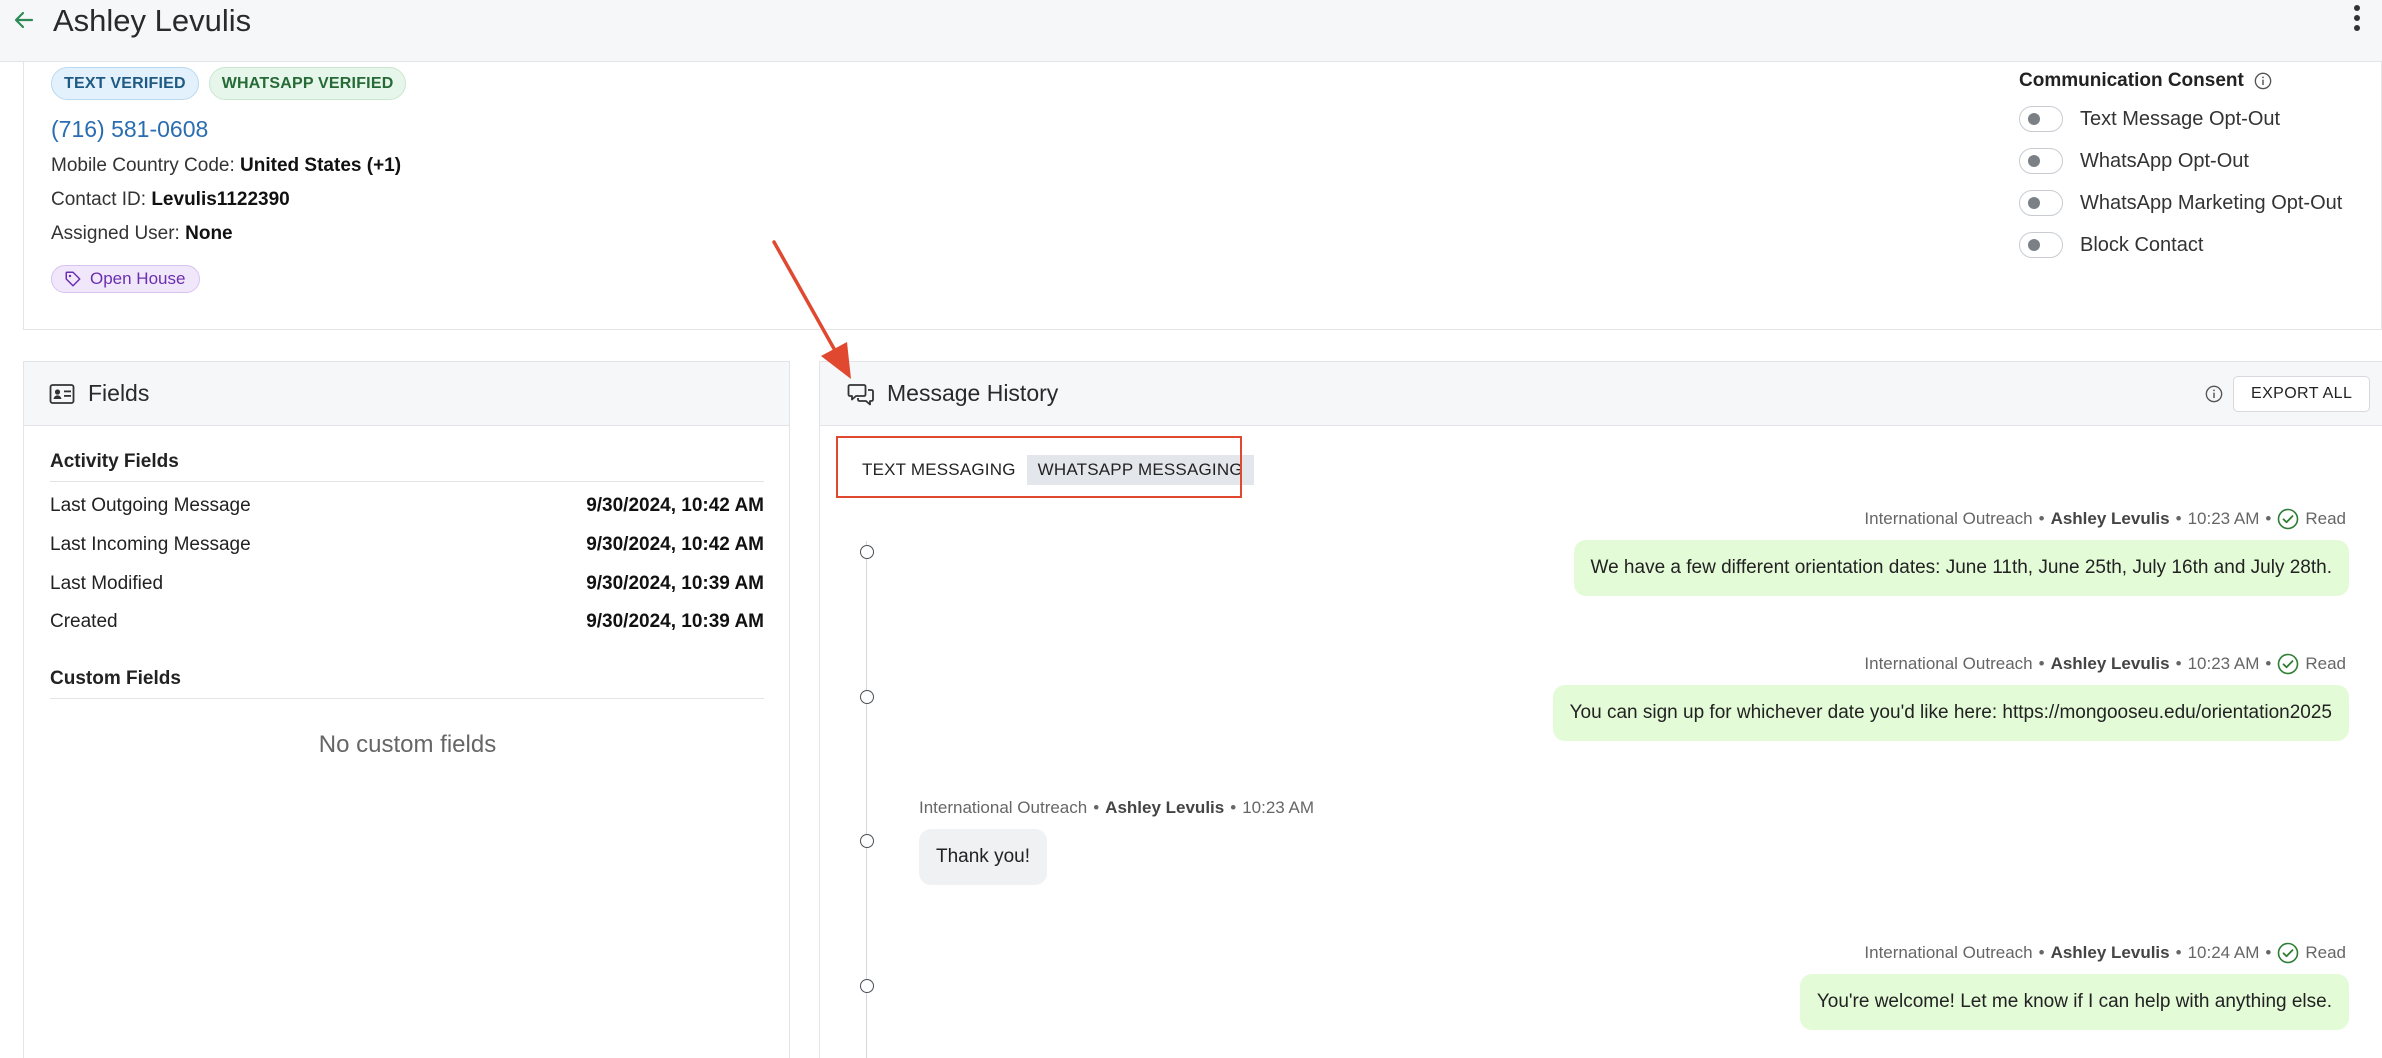 The width and height of the screenshot is (2382, 1058). I want to click on top-bar: Ashley Levulis, so click(1191, 31).